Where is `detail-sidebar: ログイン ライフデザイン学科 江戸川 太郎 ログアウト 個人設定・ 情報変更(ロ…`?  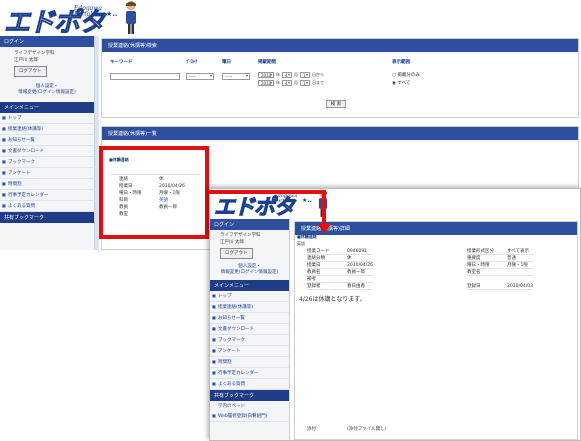
detail-sidebar: ログイン ライフデザイン学科 江戸川 太郎 ログアウト 個人設定・ 情報変更(ロ… is located at coordinates (250, 329).